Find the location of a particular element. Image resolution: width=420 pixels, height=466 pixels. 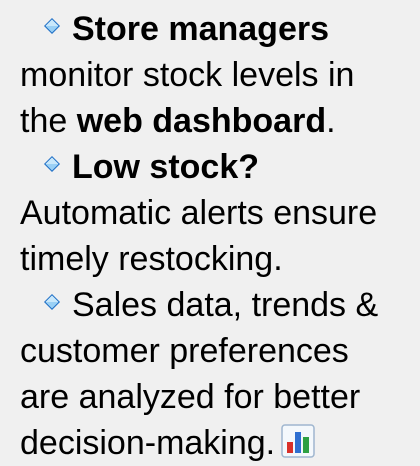

bullet-2-lead: Low stock? is located at coordinates (166, 167).